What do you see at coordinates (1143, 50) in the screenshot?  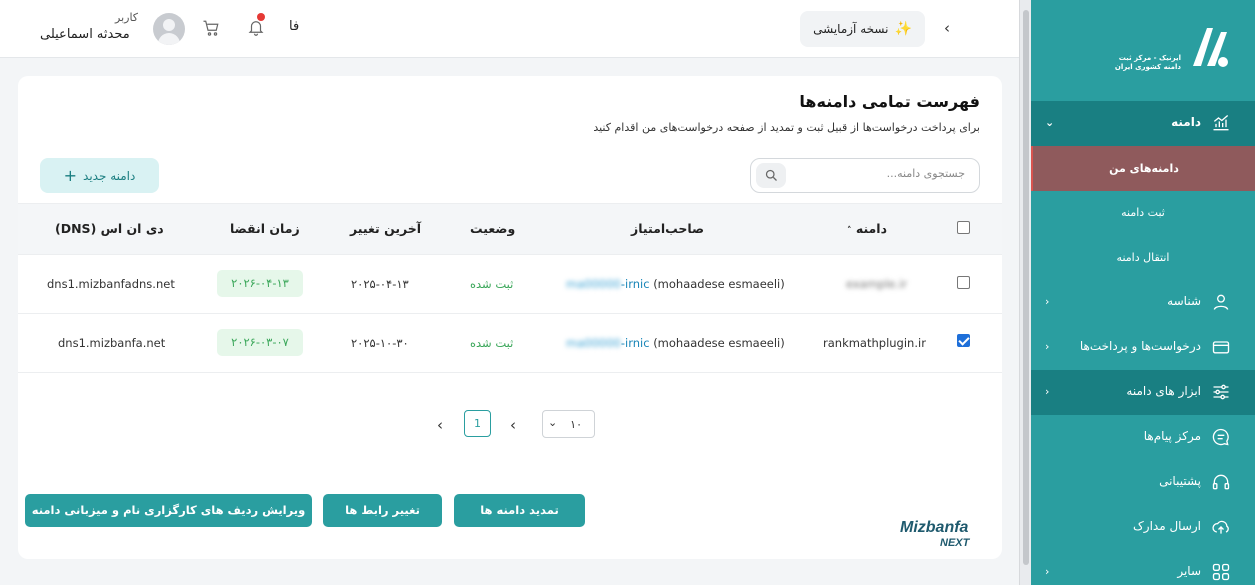 I see `sidebar-logo: ایرنیک - مرکز ثبت دامنه کشوری ایران` at bounding box center [1143, 50].